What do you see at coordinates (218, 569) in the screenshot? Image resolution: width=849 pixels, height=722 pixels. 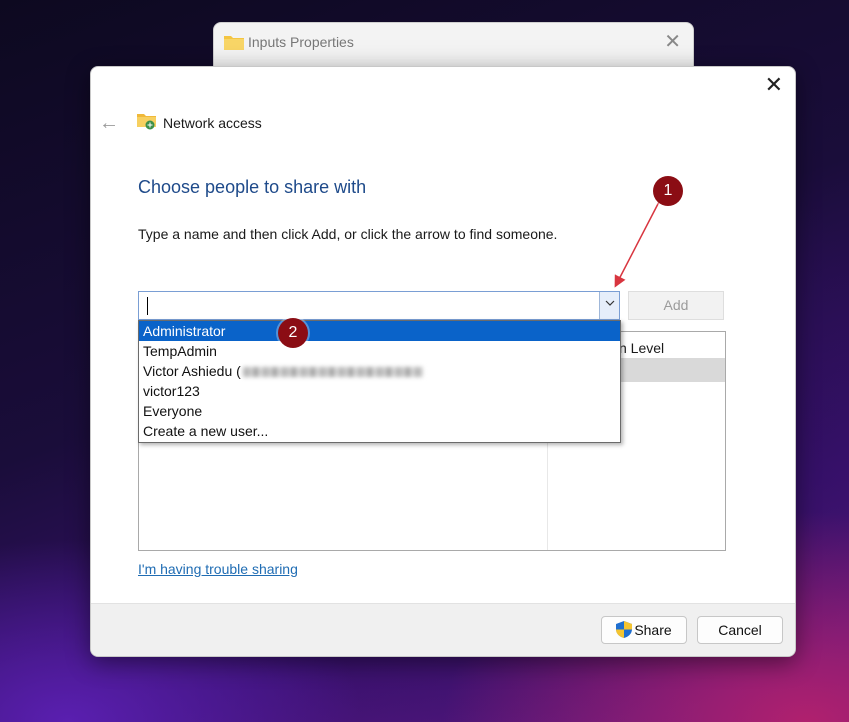 I see `trouble-sharing-link: I'm having trouble sharing` at bounding box center [218, 569].